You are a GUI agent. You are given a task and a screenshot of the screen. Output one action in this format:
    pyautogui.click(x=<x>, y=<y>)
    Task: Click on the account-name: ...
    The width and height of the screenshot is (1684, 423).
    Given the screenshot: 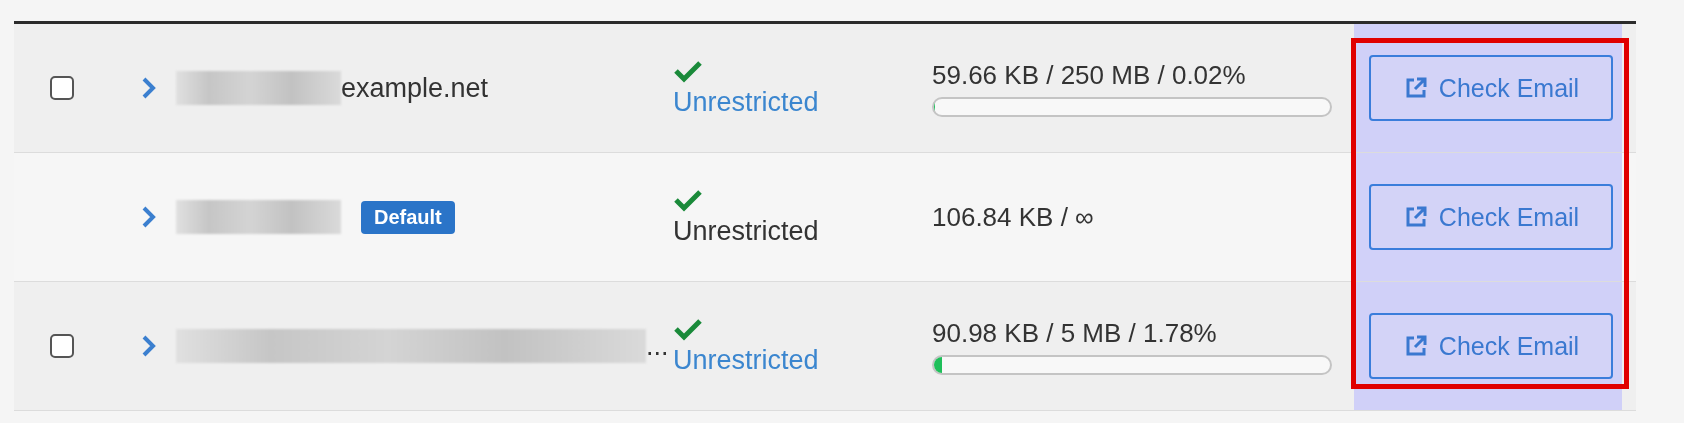 What is the action you would take?
    pyautogui.click(x=657, y=346)
    